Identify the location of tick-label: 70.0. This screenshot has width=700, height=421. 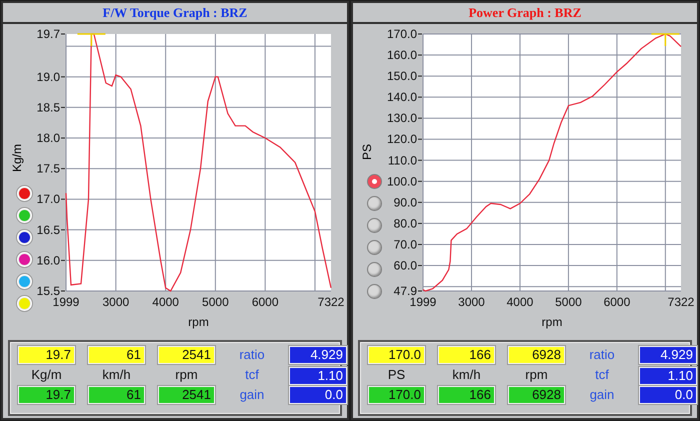
(405, 244).